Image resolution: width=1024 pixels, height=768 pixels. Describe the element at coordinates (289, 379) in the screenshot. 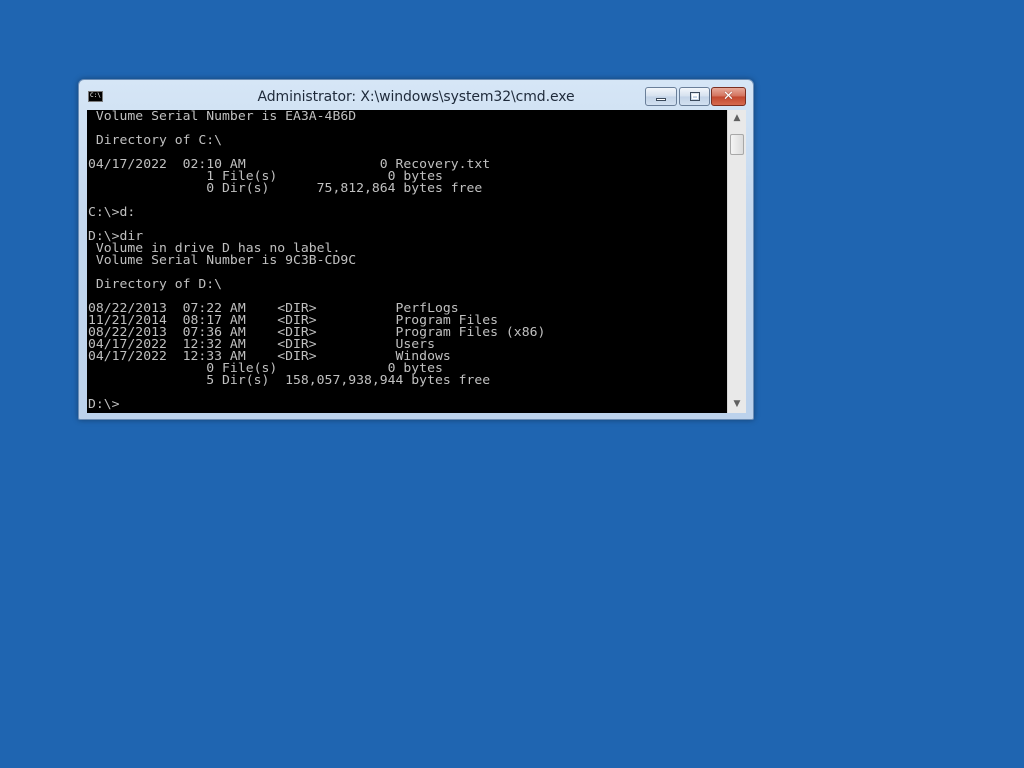

I see `console-line: 5 Dir(s) 158,057,938,944 bytes free` at that location.